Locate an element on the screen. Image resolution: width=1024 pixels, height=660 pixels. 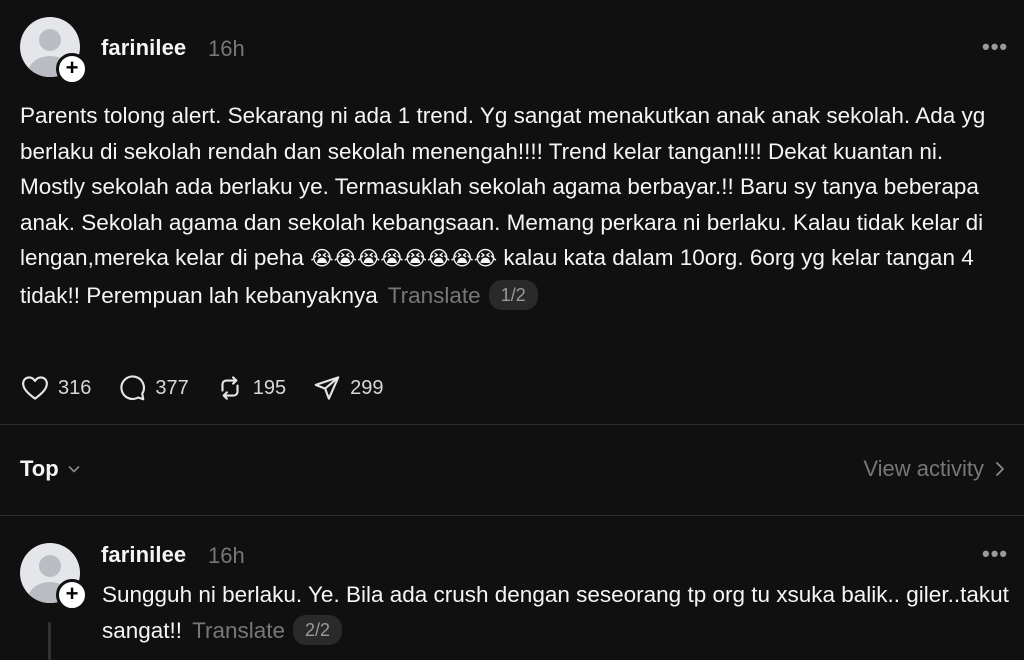
share-count: 299 is located at coordinates (367, 387).